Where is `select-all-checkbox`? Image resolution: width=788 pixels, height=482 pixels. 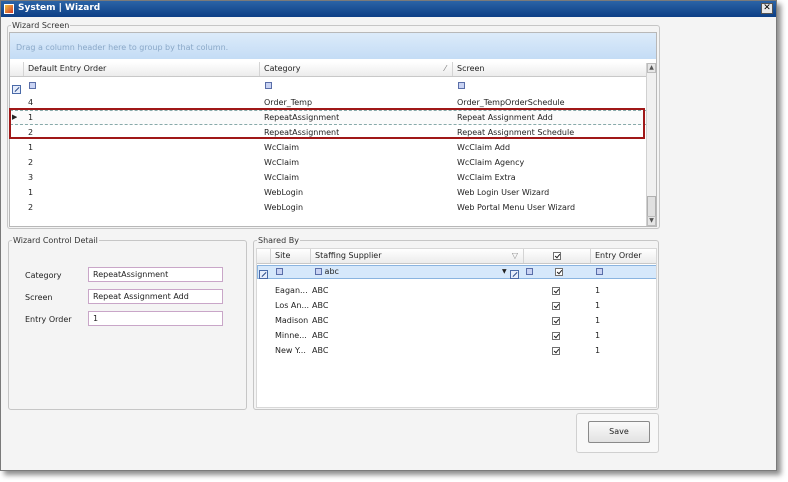 select-all-checkbox is located at coordinates (557, 255).